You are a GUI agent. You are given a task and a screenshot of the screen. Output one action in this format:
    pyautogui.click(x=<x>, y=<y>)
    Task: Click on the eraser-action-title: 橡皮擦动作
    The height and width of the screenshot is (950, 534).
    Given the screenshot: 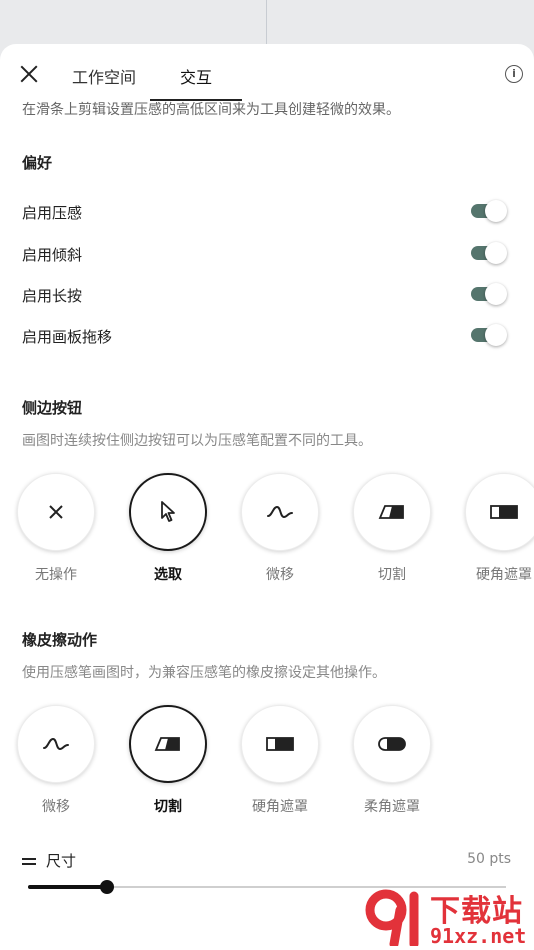 What is the action you would take?
    pyautogui.click(x=60, y=640)
    